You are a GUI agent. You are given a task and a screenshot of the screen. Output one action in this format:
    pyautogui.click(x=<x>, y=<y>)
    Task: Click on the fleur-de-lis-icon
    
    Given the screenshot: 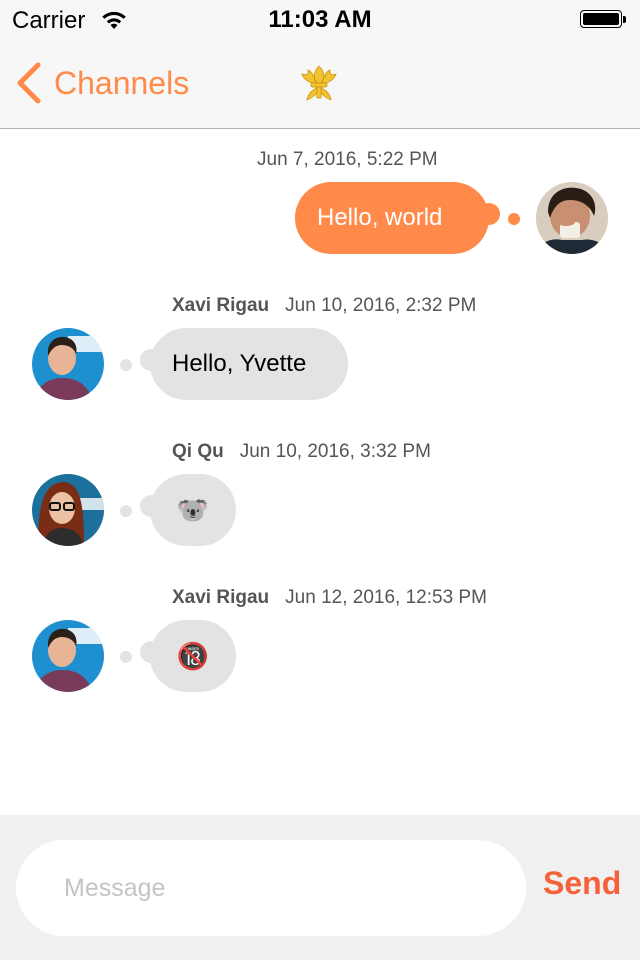 What is the action you would take?
    pyautogui.click(x=319, y=83)
    